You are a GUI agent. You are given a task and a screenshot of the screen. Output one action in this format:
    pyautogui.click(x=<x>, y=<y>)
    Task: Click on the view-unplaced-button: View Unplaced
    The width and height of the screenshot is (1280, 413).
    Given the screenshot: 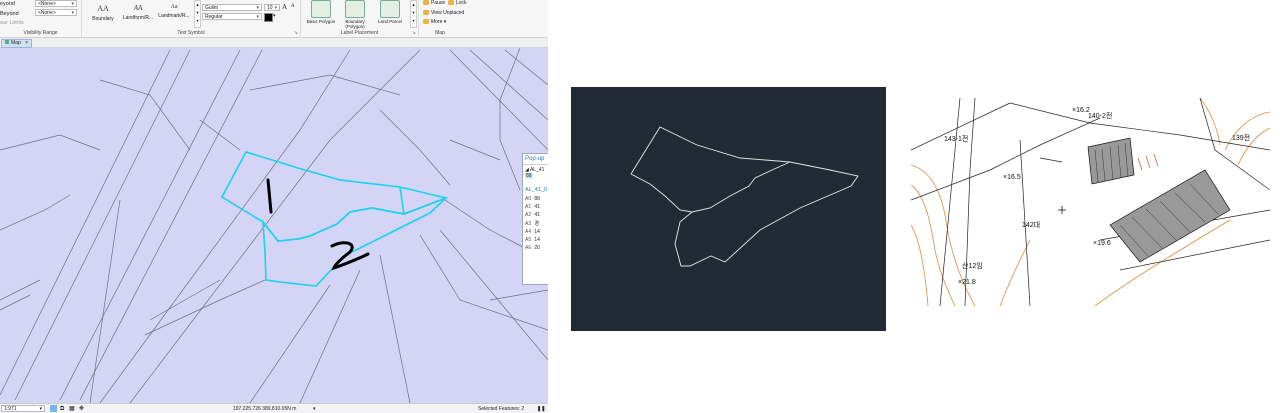 What is the action you would take?
    pyautogui.click(x=443, y=13)
    